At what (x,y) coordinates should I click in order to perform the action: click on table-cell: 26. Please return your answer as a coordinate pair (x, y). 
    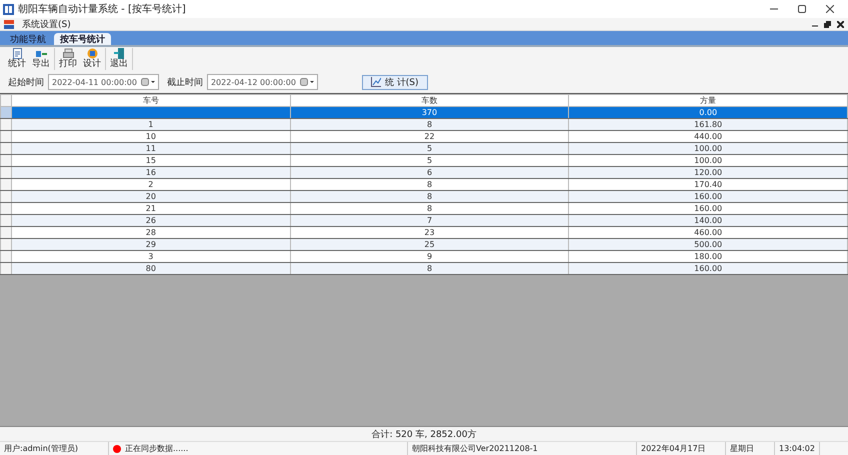
    Looking at the image, I should click on (151, 220).